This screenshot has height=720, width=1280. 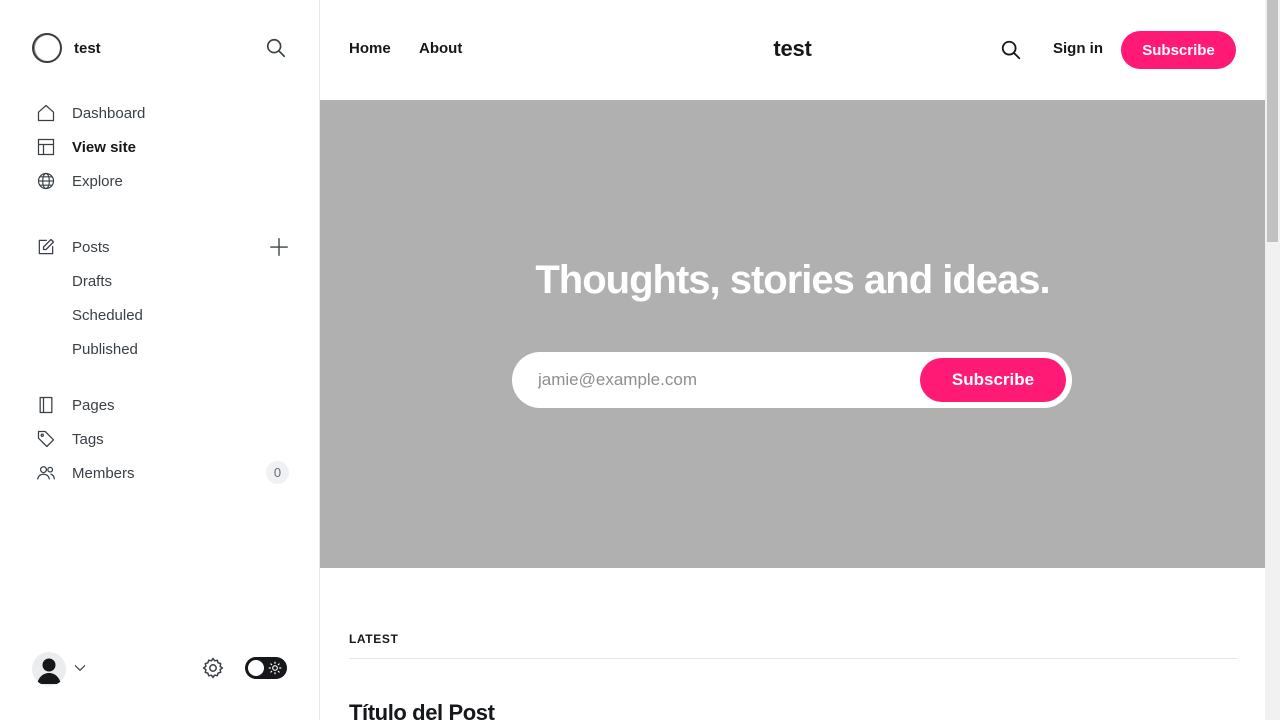 I want to click on sun-icon, so click(x=275, y=668).